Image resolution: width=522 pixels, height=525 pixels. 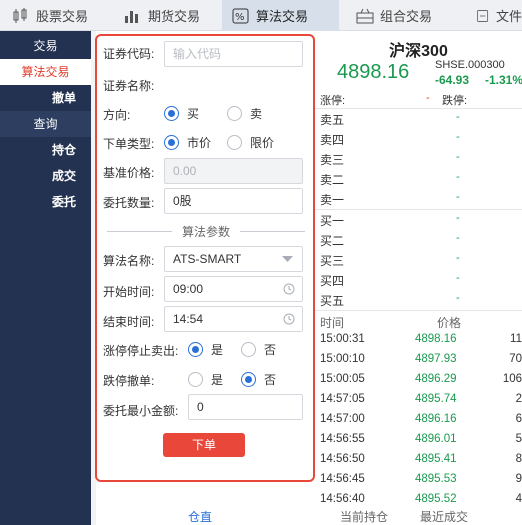 What do you see at coordinates (444, 516) in the screenshot?
I see `bottom-tab-recent-deals: 最近成交` at bounding box center [444, 516].